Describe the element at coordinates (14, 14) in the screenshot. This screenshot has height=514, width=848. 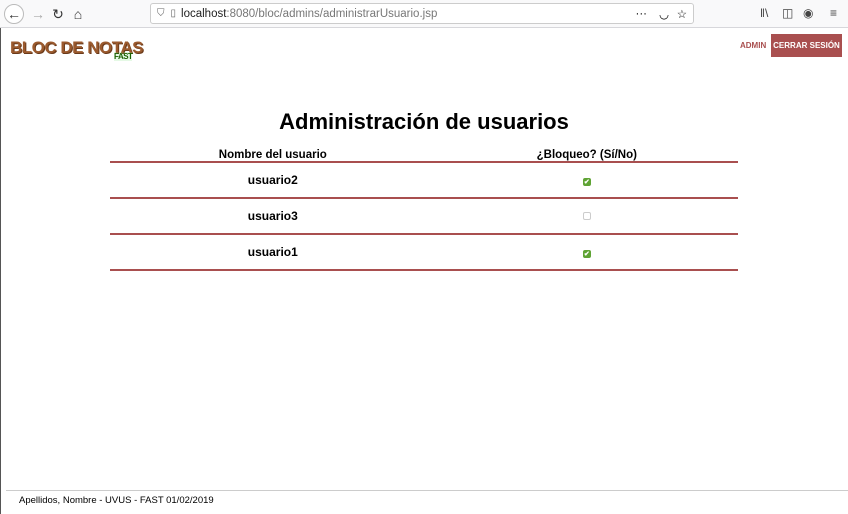
I see `back-icon: ←` at that location.